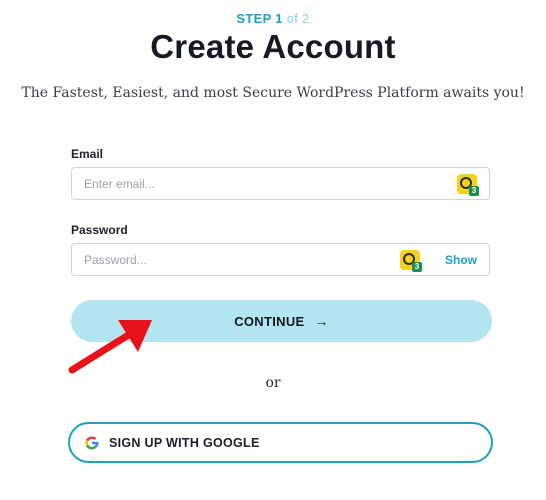 Image resolution: width=546 pixels, height=500 pixels. I want to click on annotation-arrow, so click(110, 347).